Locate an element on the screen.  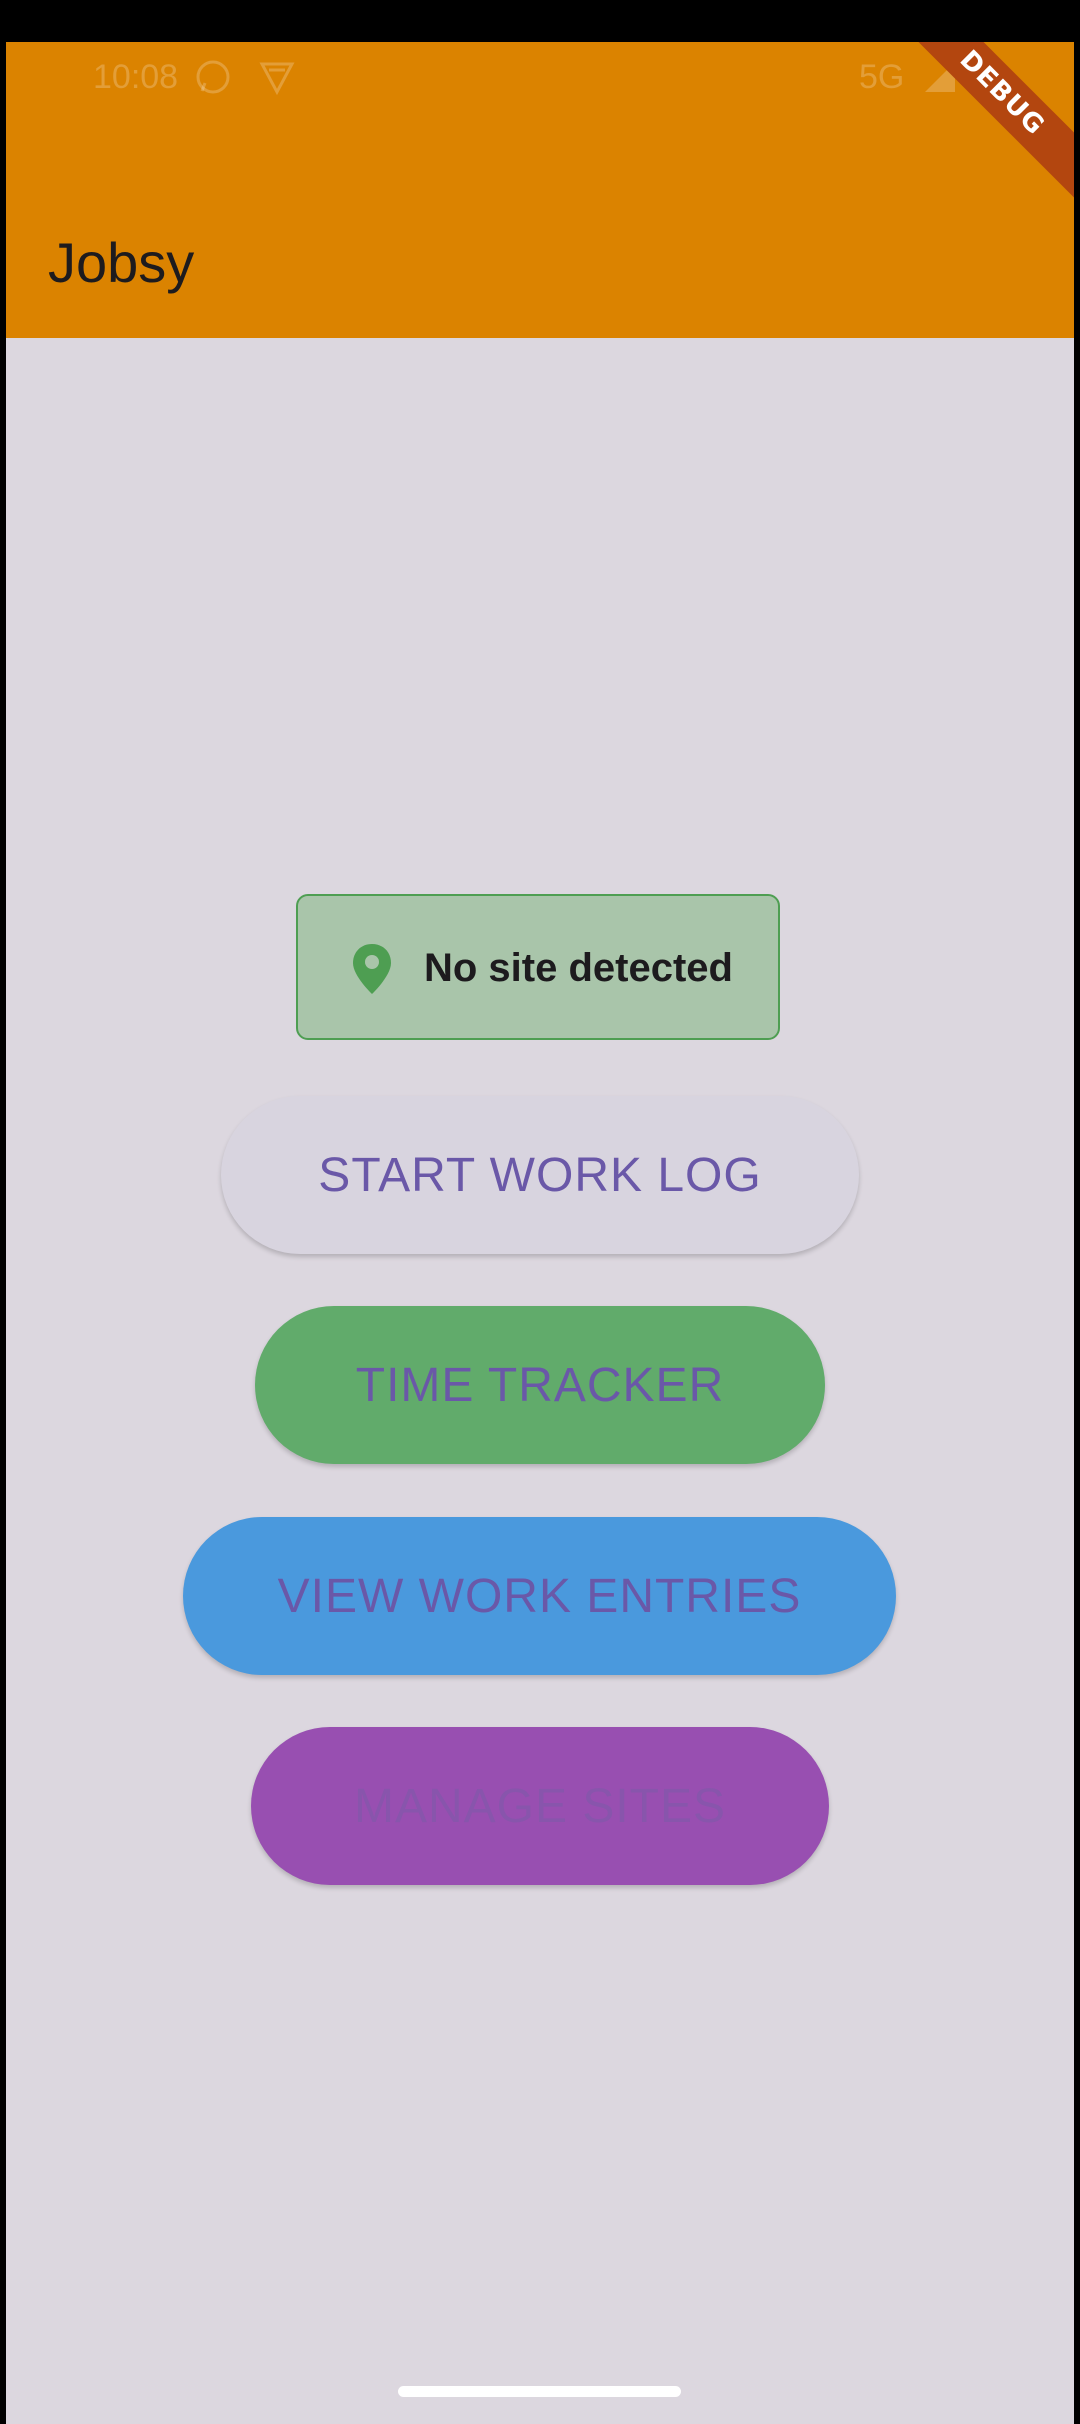
start-work-log-label: START WORK LOG is located at coordinates (540, 1175).